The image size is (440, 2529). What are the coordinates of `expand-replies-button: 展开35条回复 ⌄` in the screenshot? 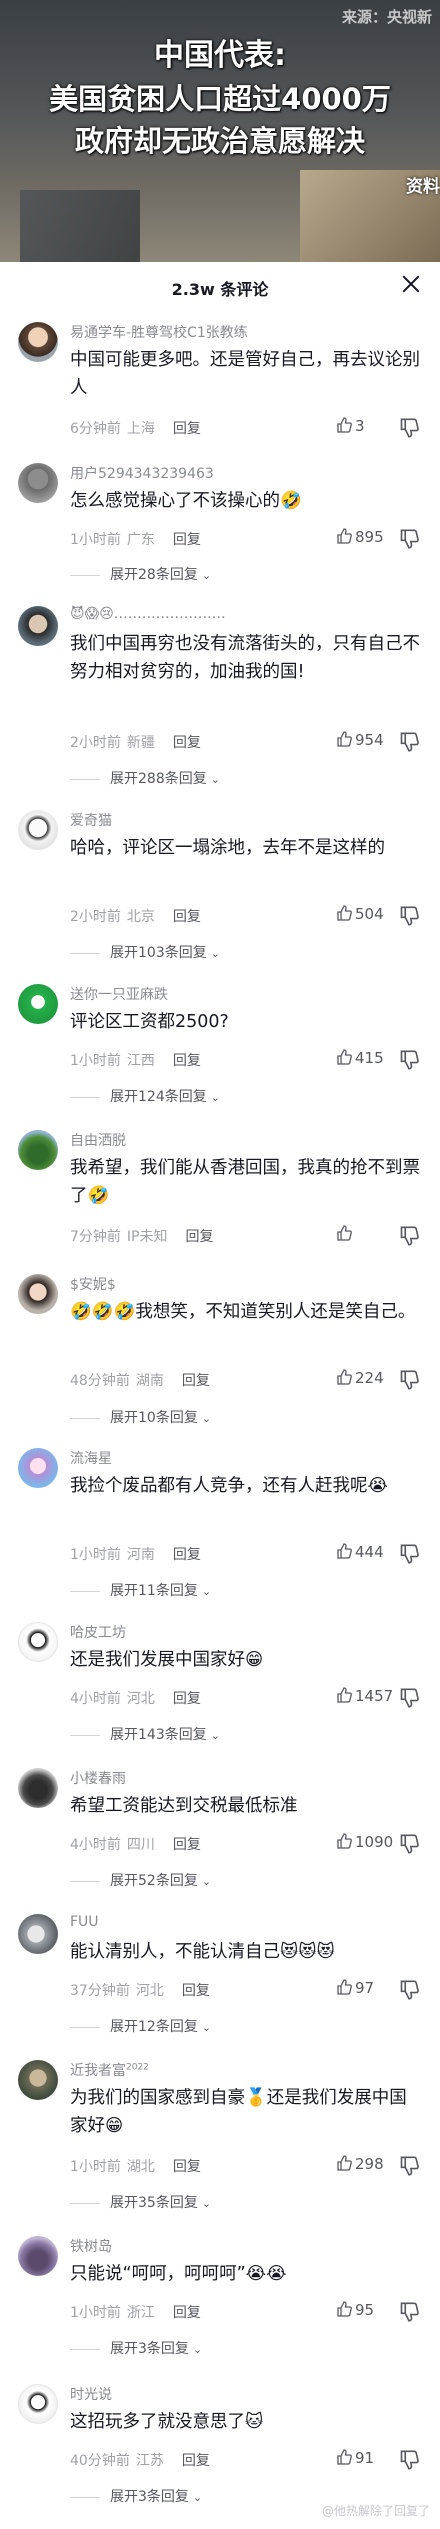 It's located at (140, 2202).